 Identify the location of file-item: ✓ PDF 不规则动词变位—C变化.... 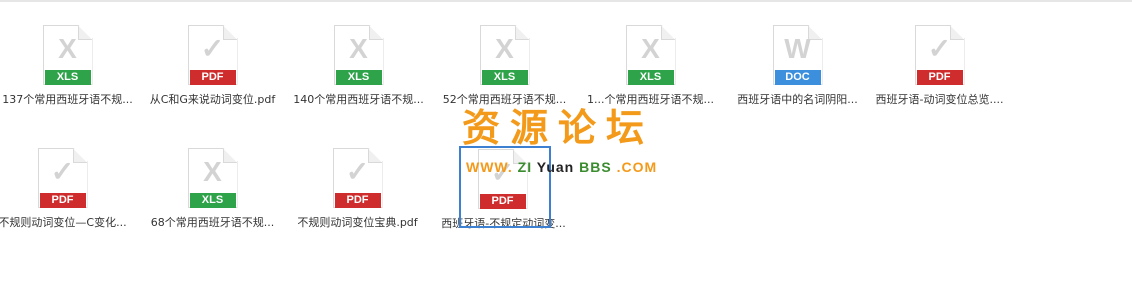
(67, 183).